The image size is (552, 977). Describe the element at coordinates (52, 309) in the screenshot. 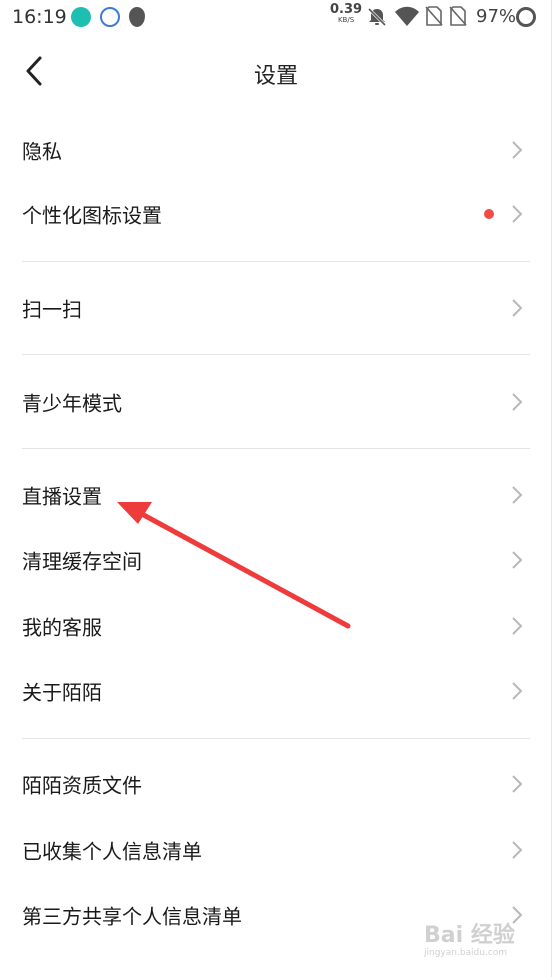

I see `settings-item-label: 扫一扫` at that location.